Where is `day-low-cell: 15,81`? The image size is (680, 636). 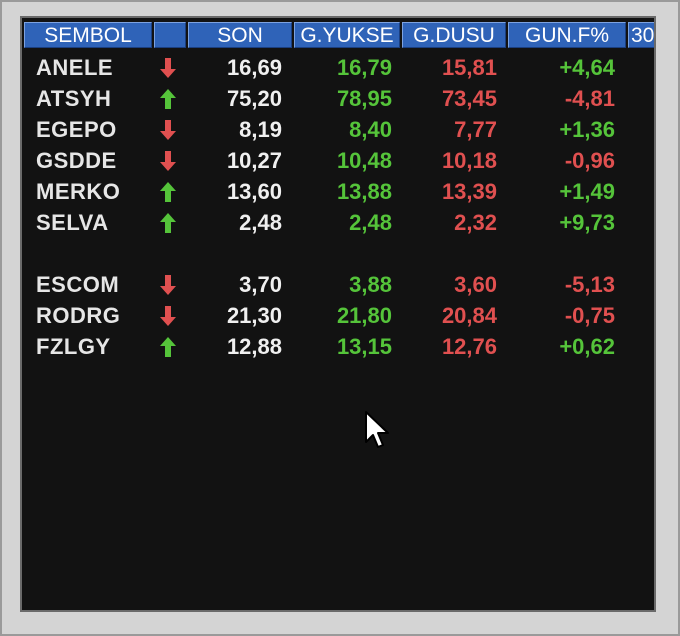
day-low-cell: 15,81 is located at coordinates (469, 67).